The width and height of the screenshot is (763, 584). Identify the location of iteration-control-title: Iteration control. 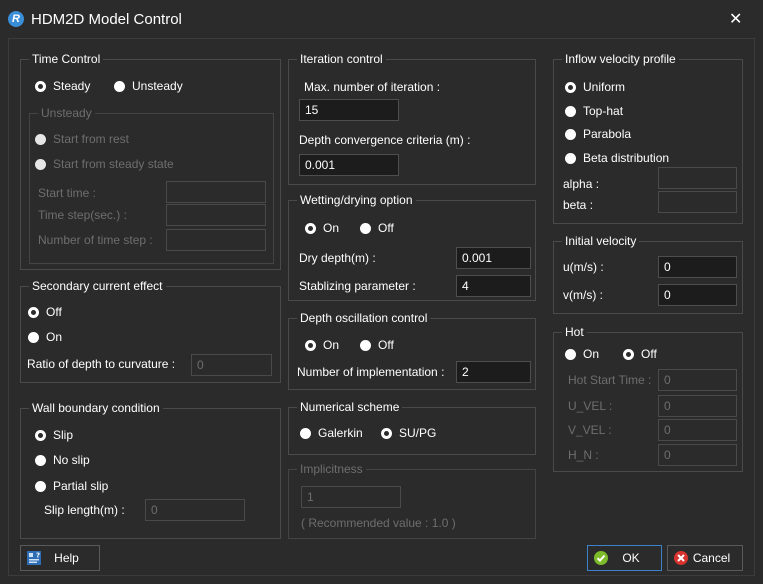
(341, 59).